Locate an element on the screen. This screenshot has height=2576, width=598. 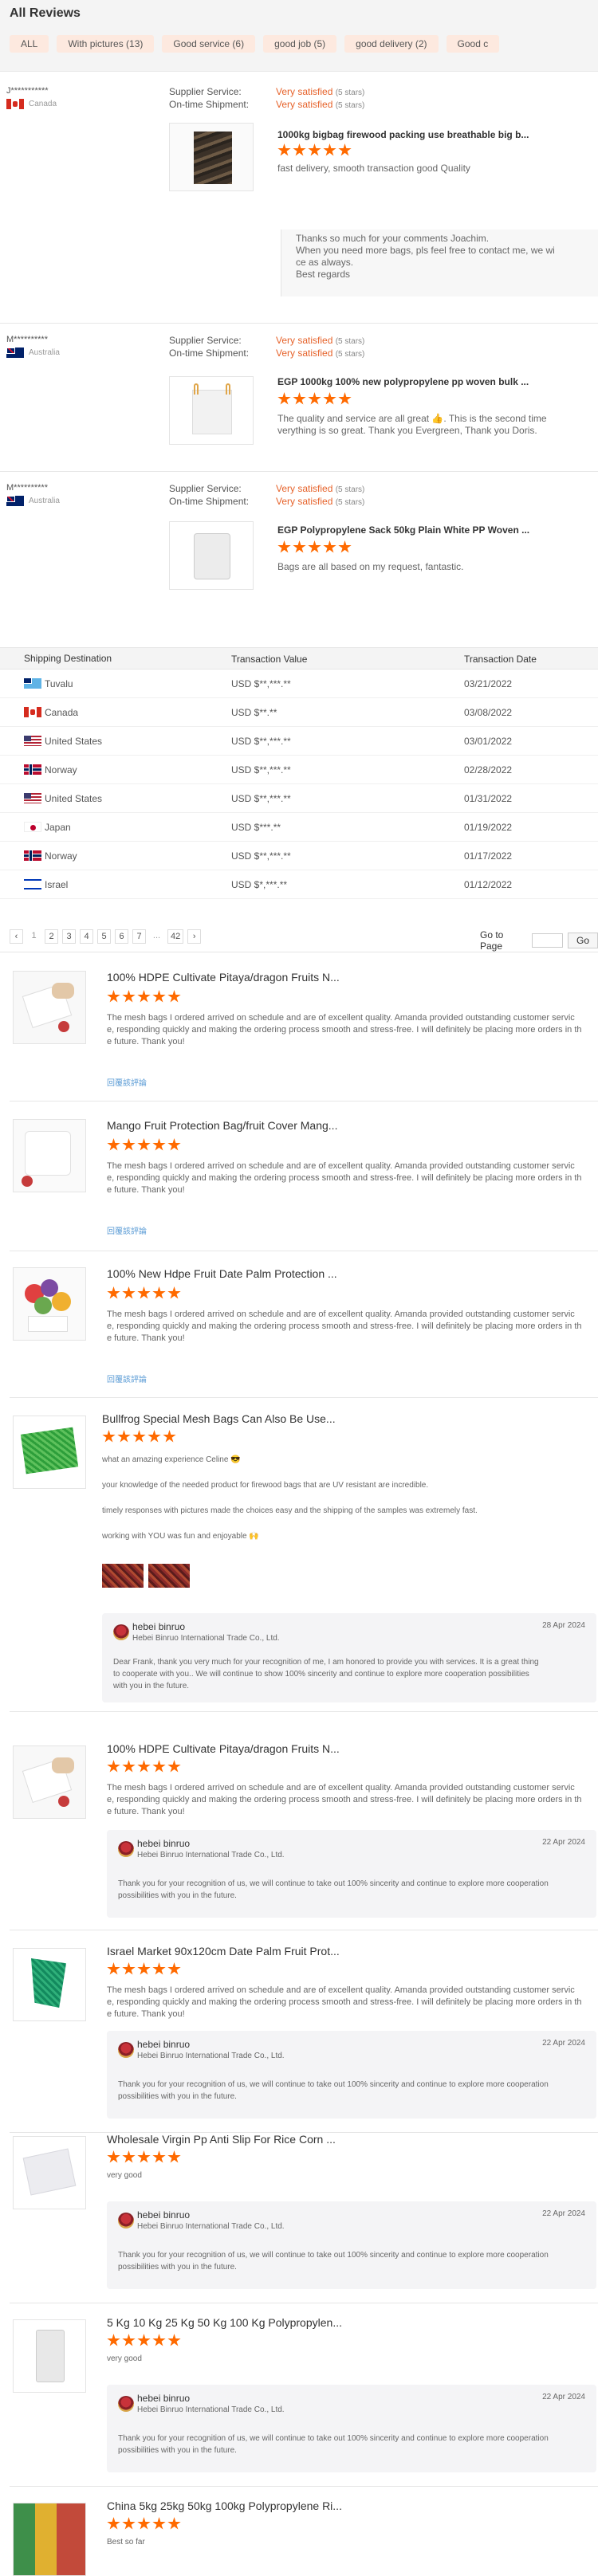
table-row: Israel USD $*,***.** 01/12/2022 is located at coordinates (299, 884).